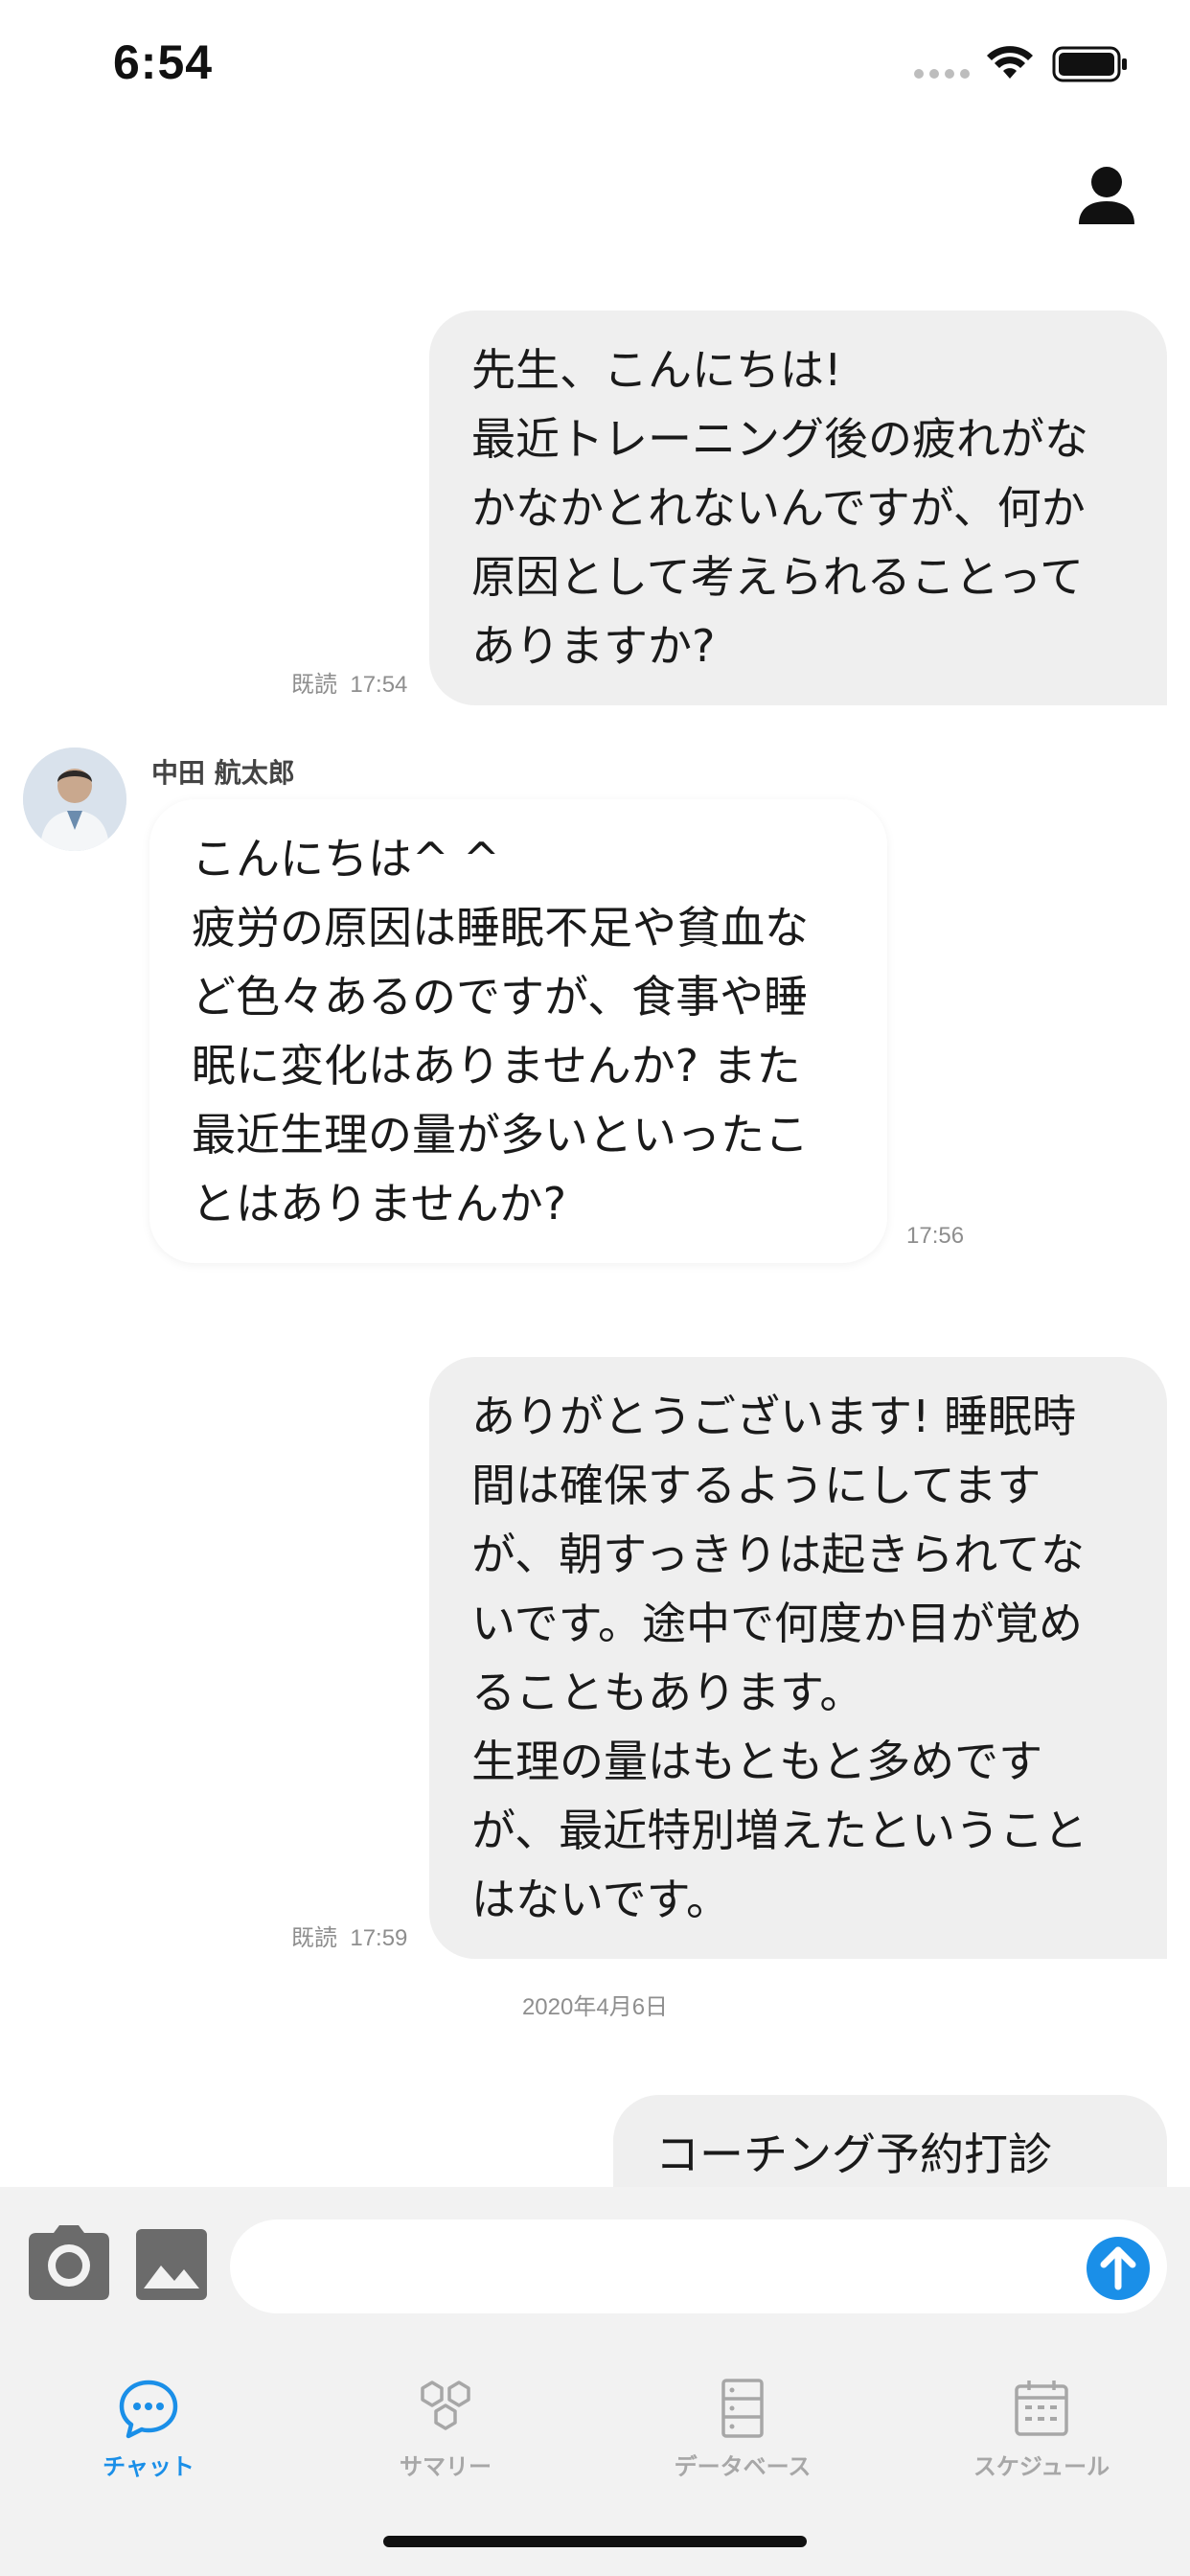  Describe the element at coordinates (595, 2541) in the screenshot. I see `home-indicator` at that location.